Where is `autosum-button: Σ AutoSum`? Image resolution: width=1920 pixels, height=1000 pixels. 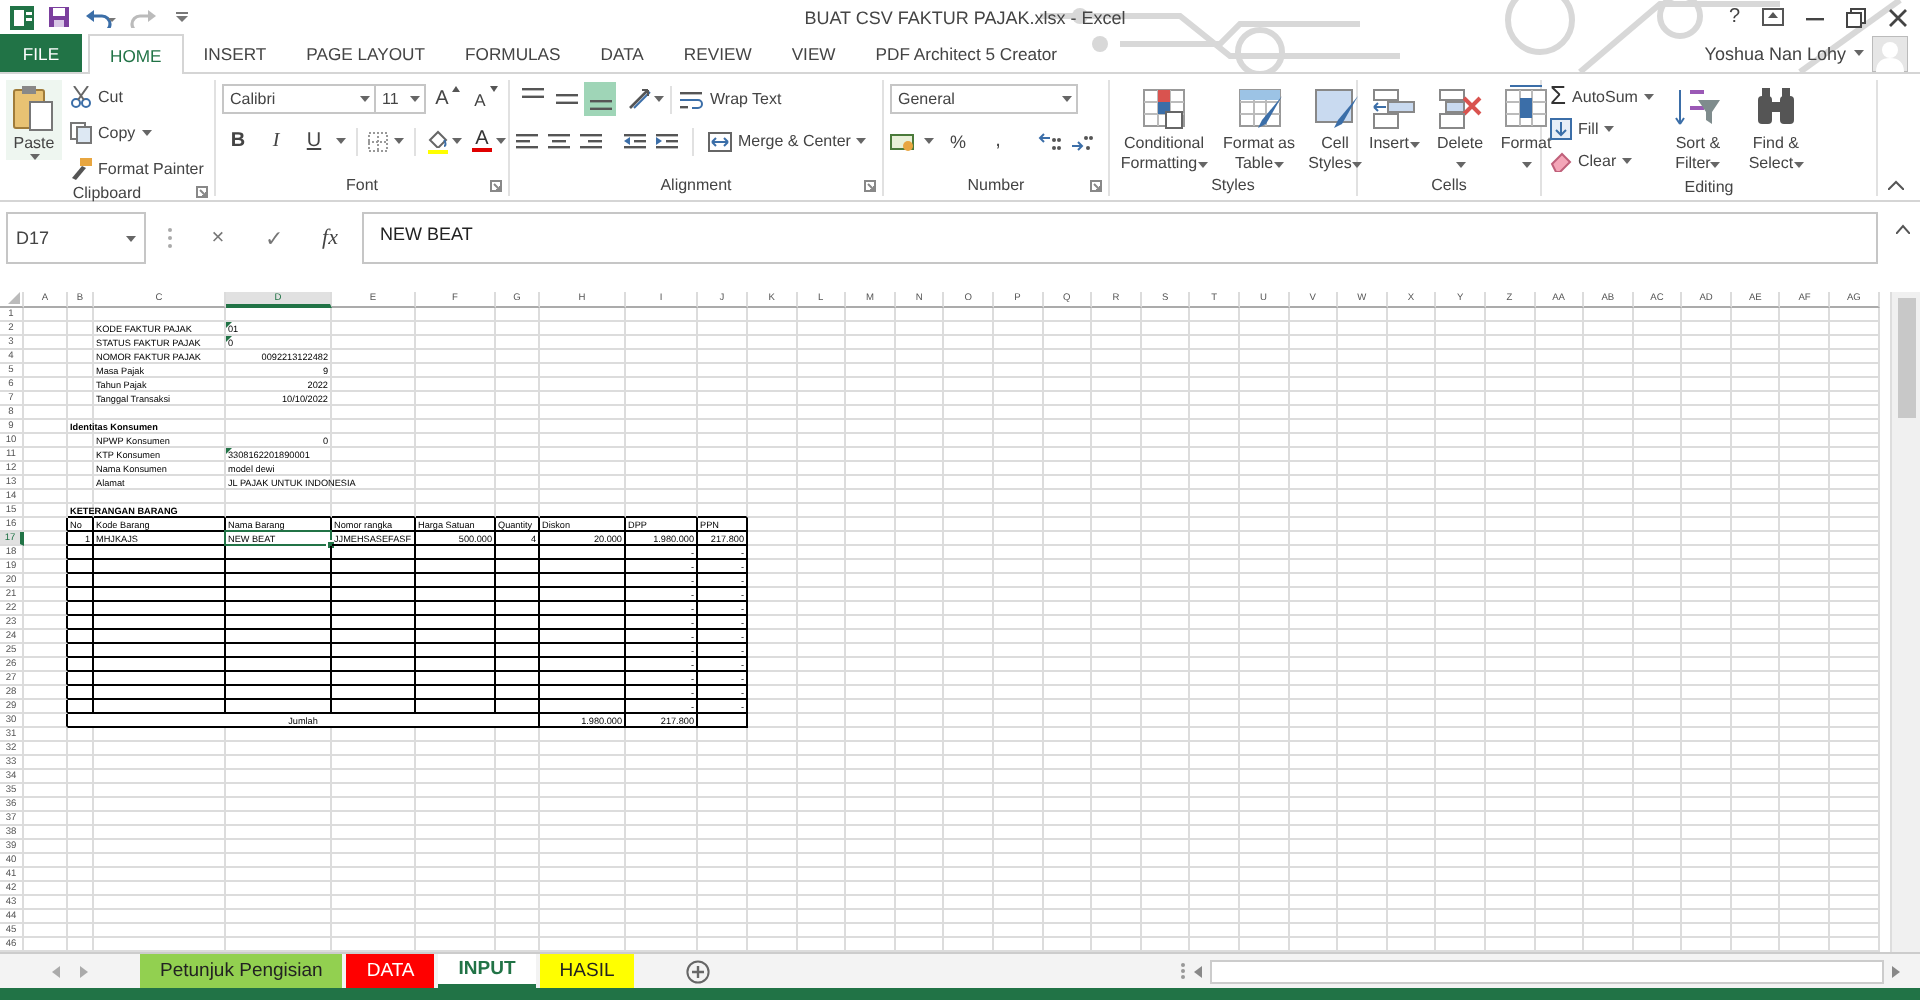
autosum-button: Σ AutoSum is located at coordinates (1602, 96).